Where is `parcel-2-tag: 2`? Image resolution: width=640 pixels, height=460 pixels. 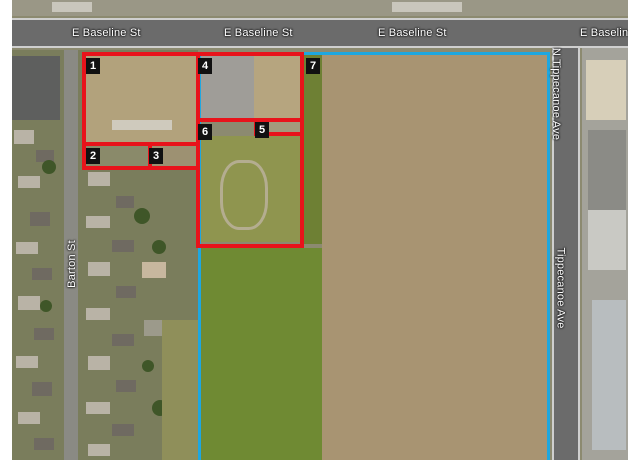 parcel-2-tag: 2 is located at coordinates (93, 156).